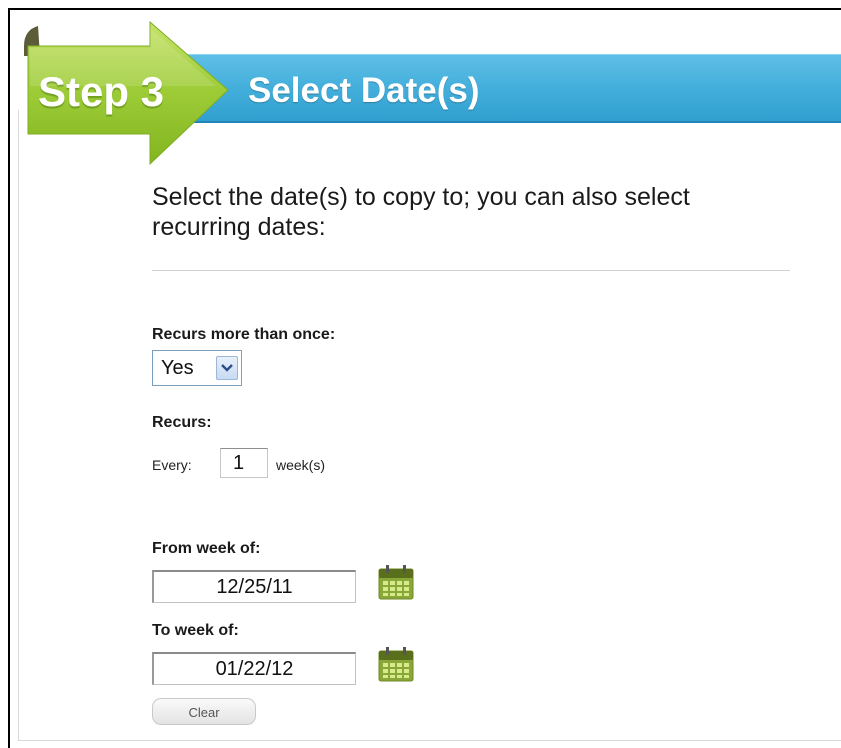 This screenshot has height=748, width=841. Describe the element at coordinates (239, 463) in the screenshot. I see `interval-value: 1` at that location.